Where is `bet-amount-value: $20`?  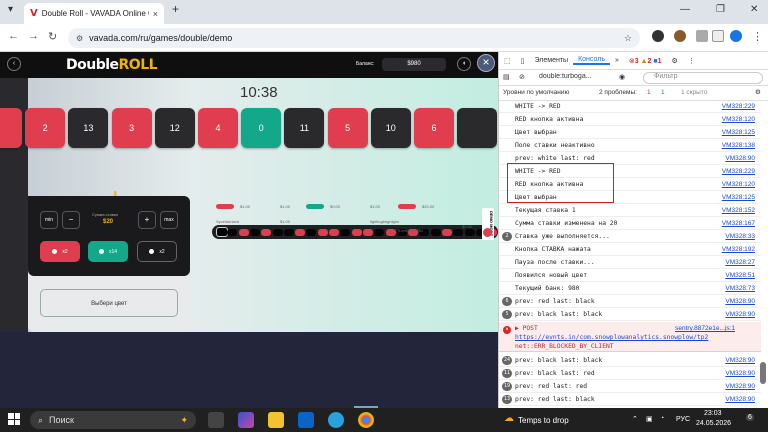 bet-amount-value: $20 is located at coordinates (108, 222).